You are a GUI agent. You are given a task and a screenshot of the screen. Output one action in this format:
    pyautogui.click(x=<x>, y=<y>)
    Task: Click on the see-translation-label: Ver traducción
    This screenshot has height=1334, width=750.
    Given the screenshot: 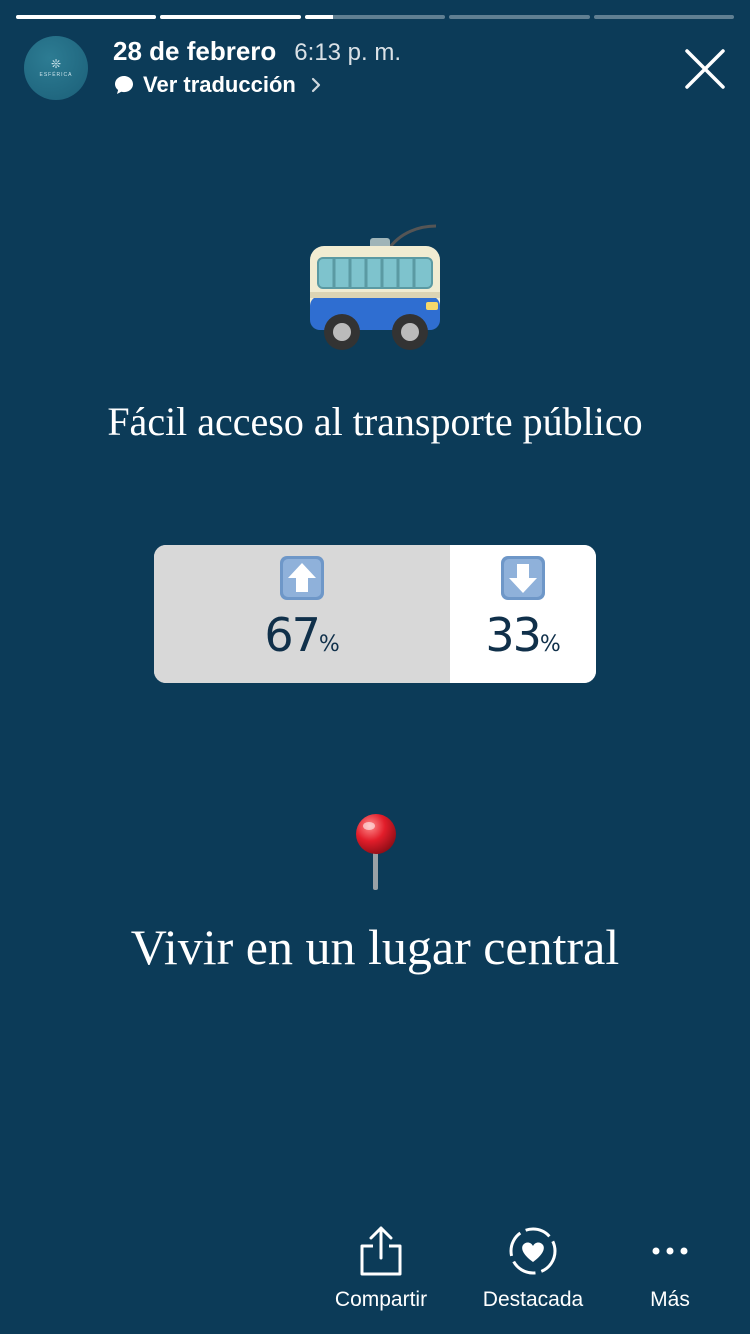 What is the action you would take?
    pyautogui.click(x=219, y=84)
    